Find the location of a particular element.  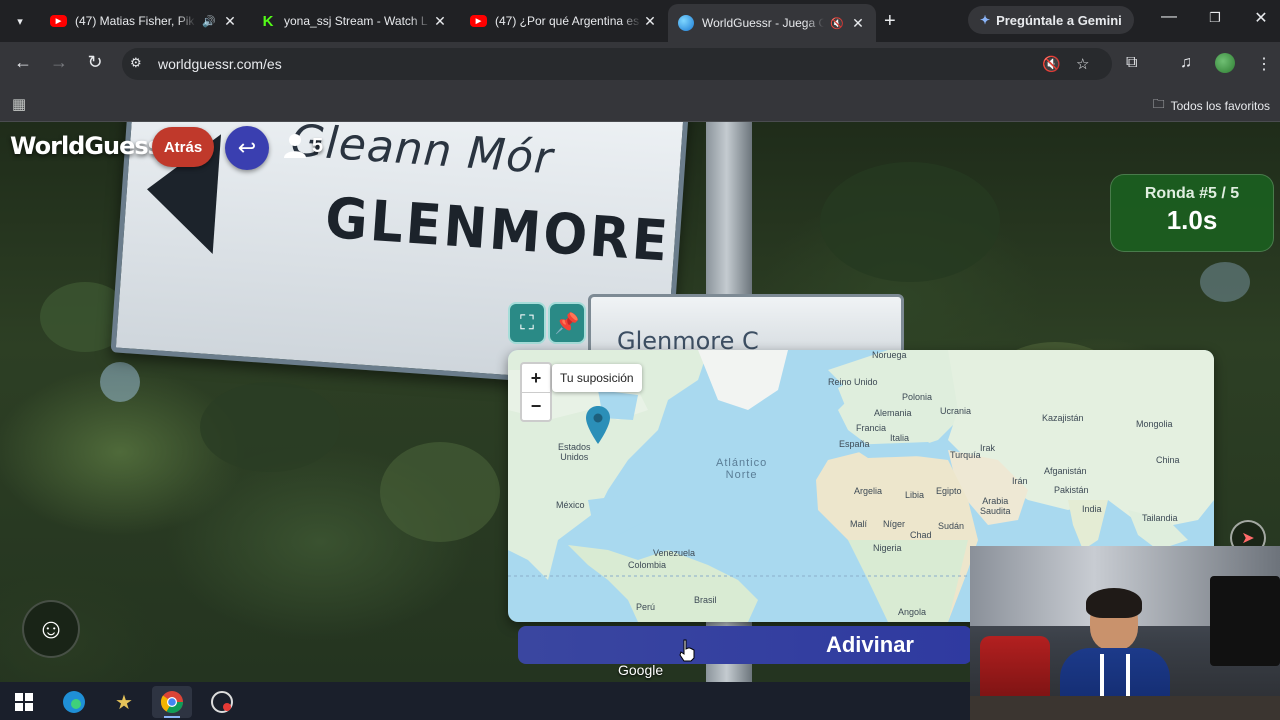

webcam-monitor is located at coordinates (1245, 621).